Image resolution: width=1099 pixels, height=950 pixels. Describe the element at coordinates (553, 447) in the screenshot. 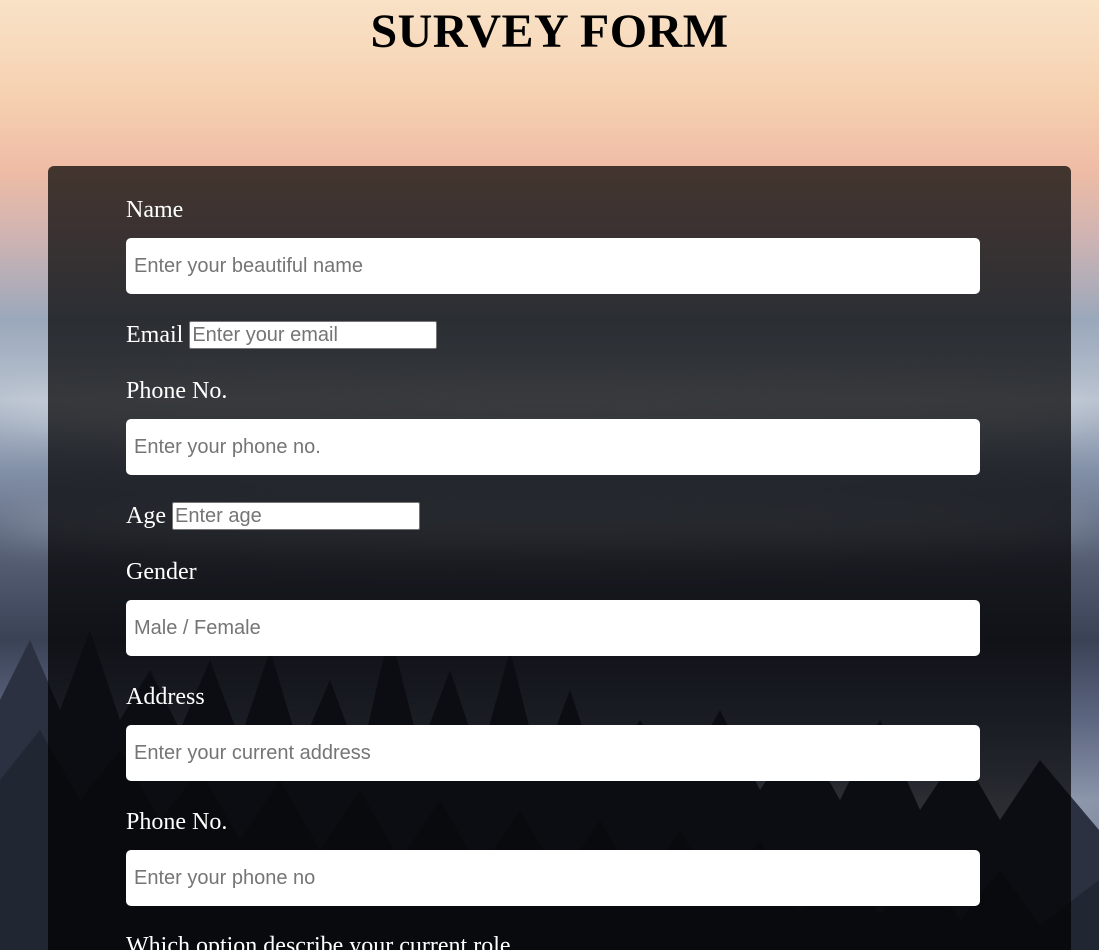

I see `phone-input` at that location.